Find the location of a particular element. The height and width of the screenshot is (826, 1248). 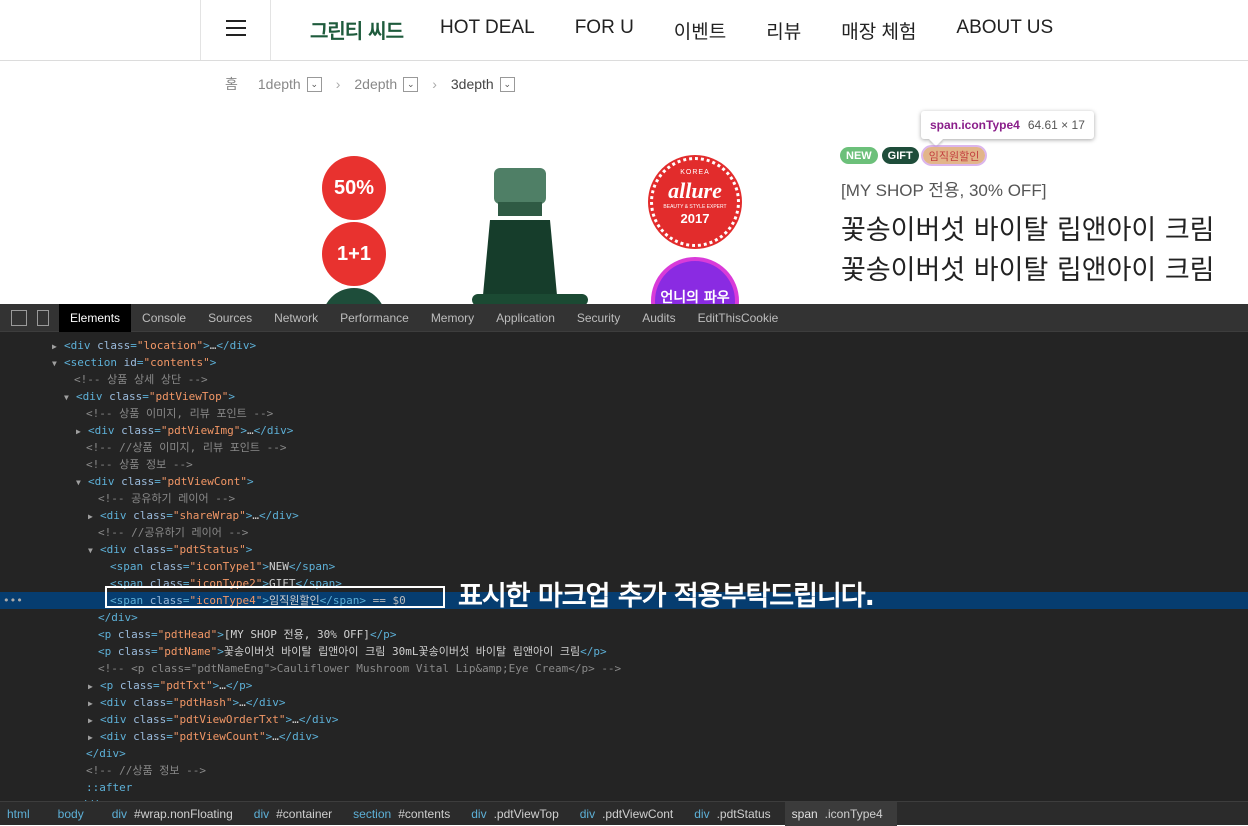

promo-badge is located at coordinates (354, 296).